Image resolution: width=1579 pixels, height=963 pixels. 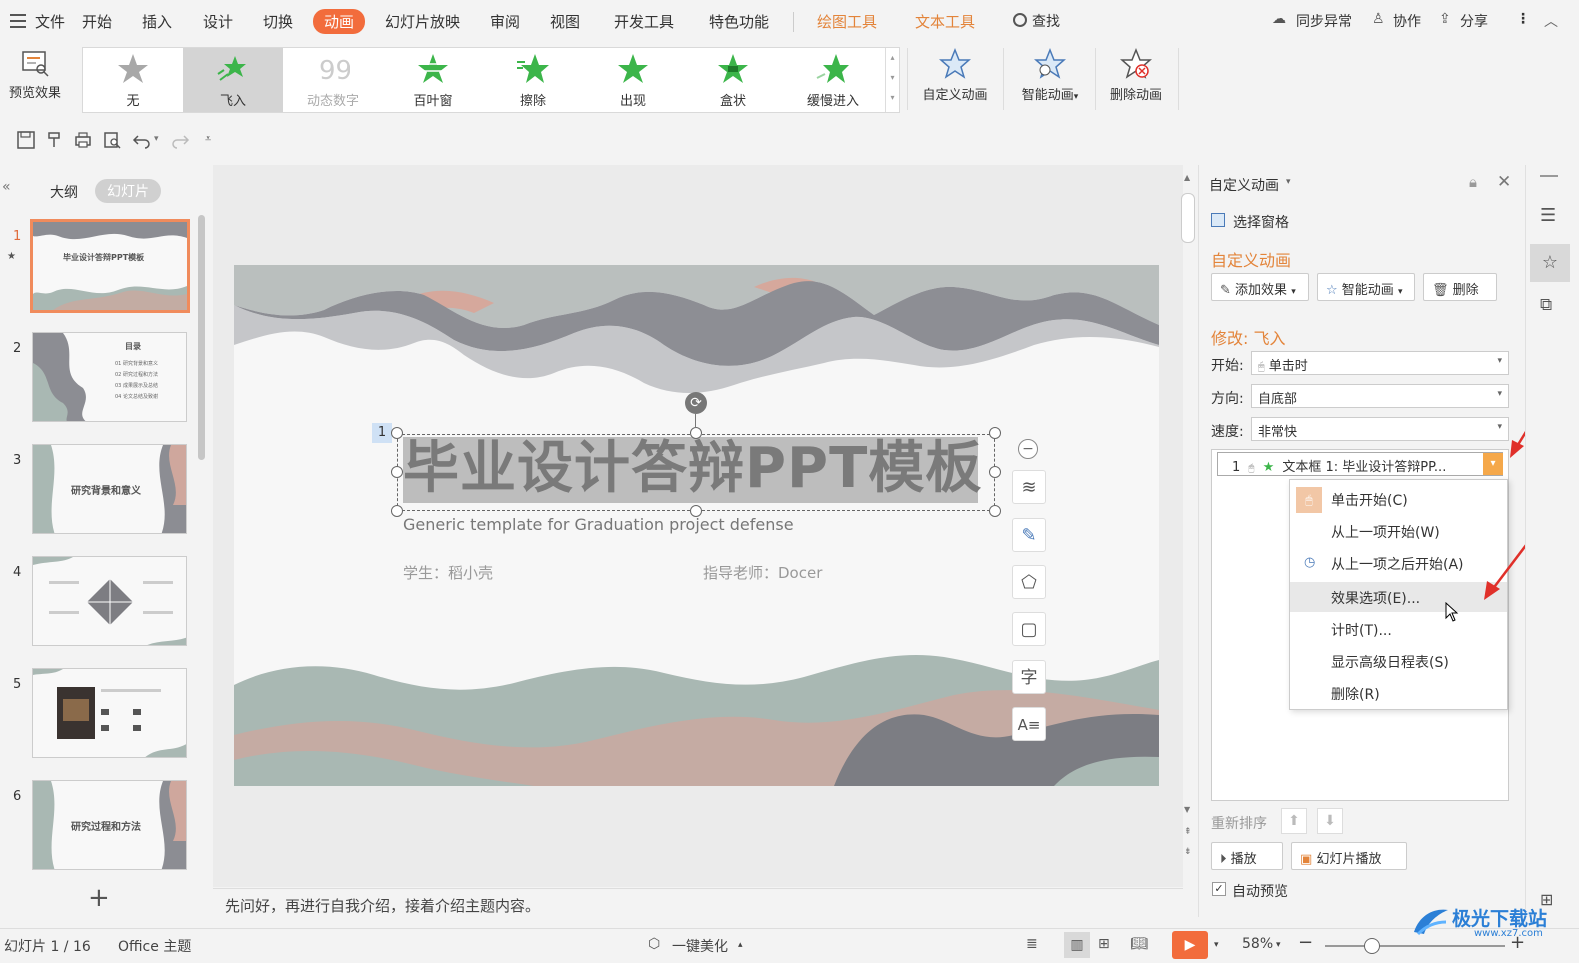 I want to click on gallery-appear: 出现, so click(x=633, y=80).